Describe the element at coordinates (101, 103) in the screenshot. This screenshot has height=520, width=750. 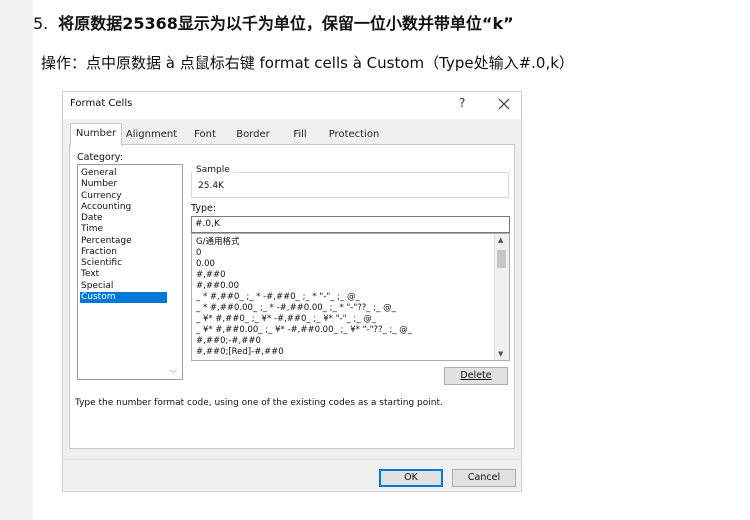
I see `dialog-title: Format Cells` at that location.